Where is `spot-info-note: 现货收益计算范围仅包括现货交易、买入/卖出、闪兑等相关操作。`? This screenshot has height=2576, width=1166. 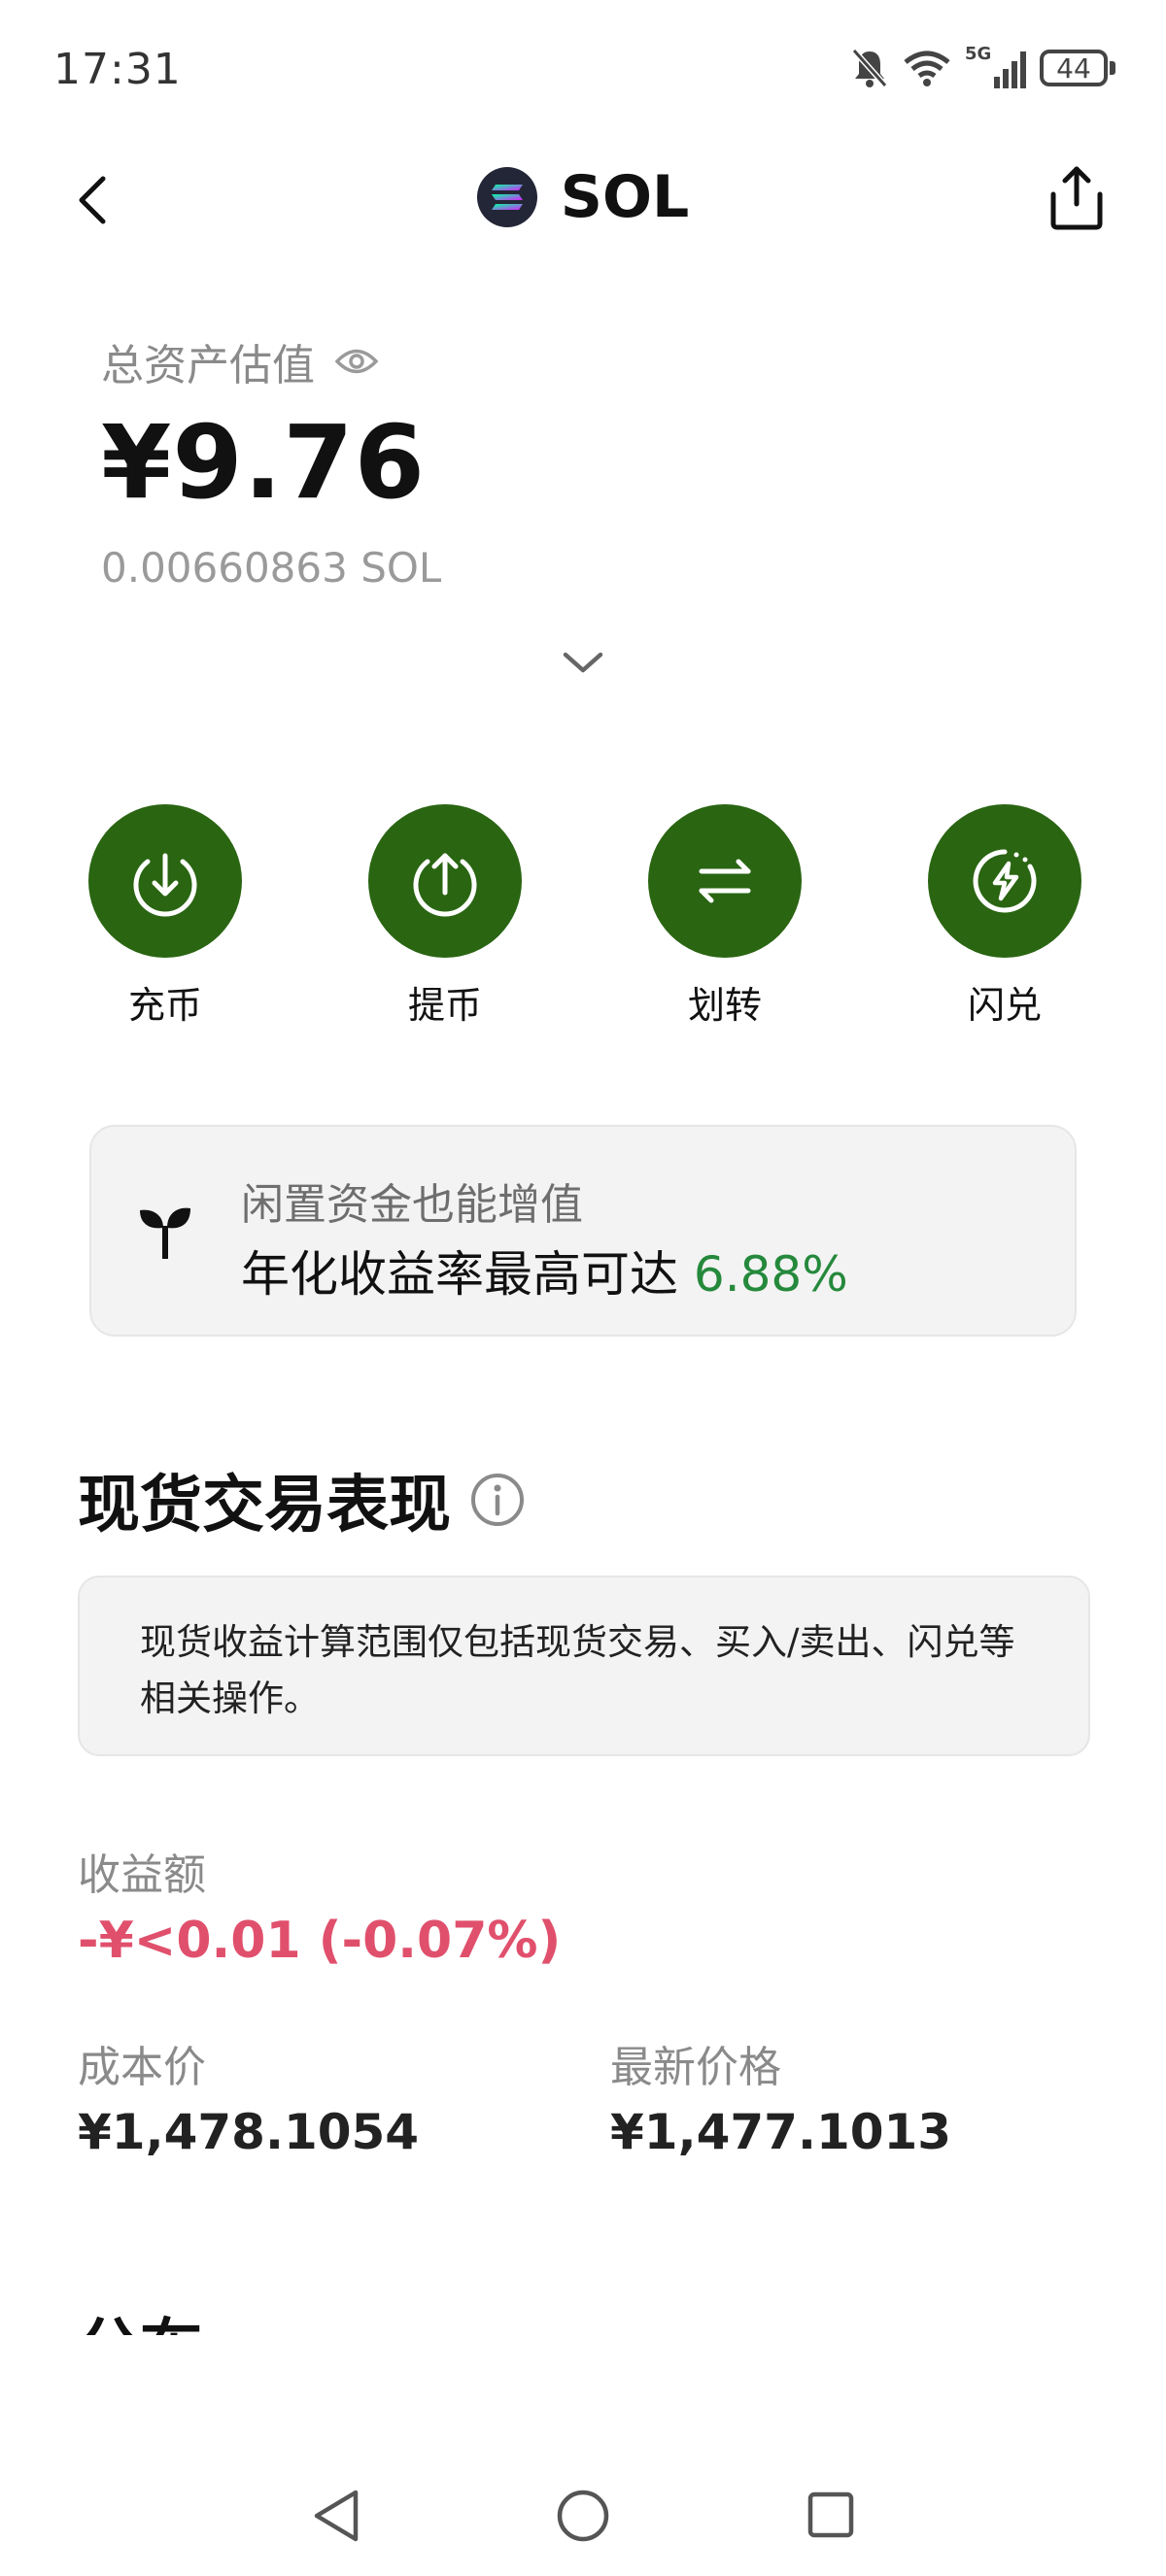 spot-info-note: 现货收益计算范围仅包括现货交易、买入/卖出、闪兑等相关操作。 is located at coordinates (584, 1666).